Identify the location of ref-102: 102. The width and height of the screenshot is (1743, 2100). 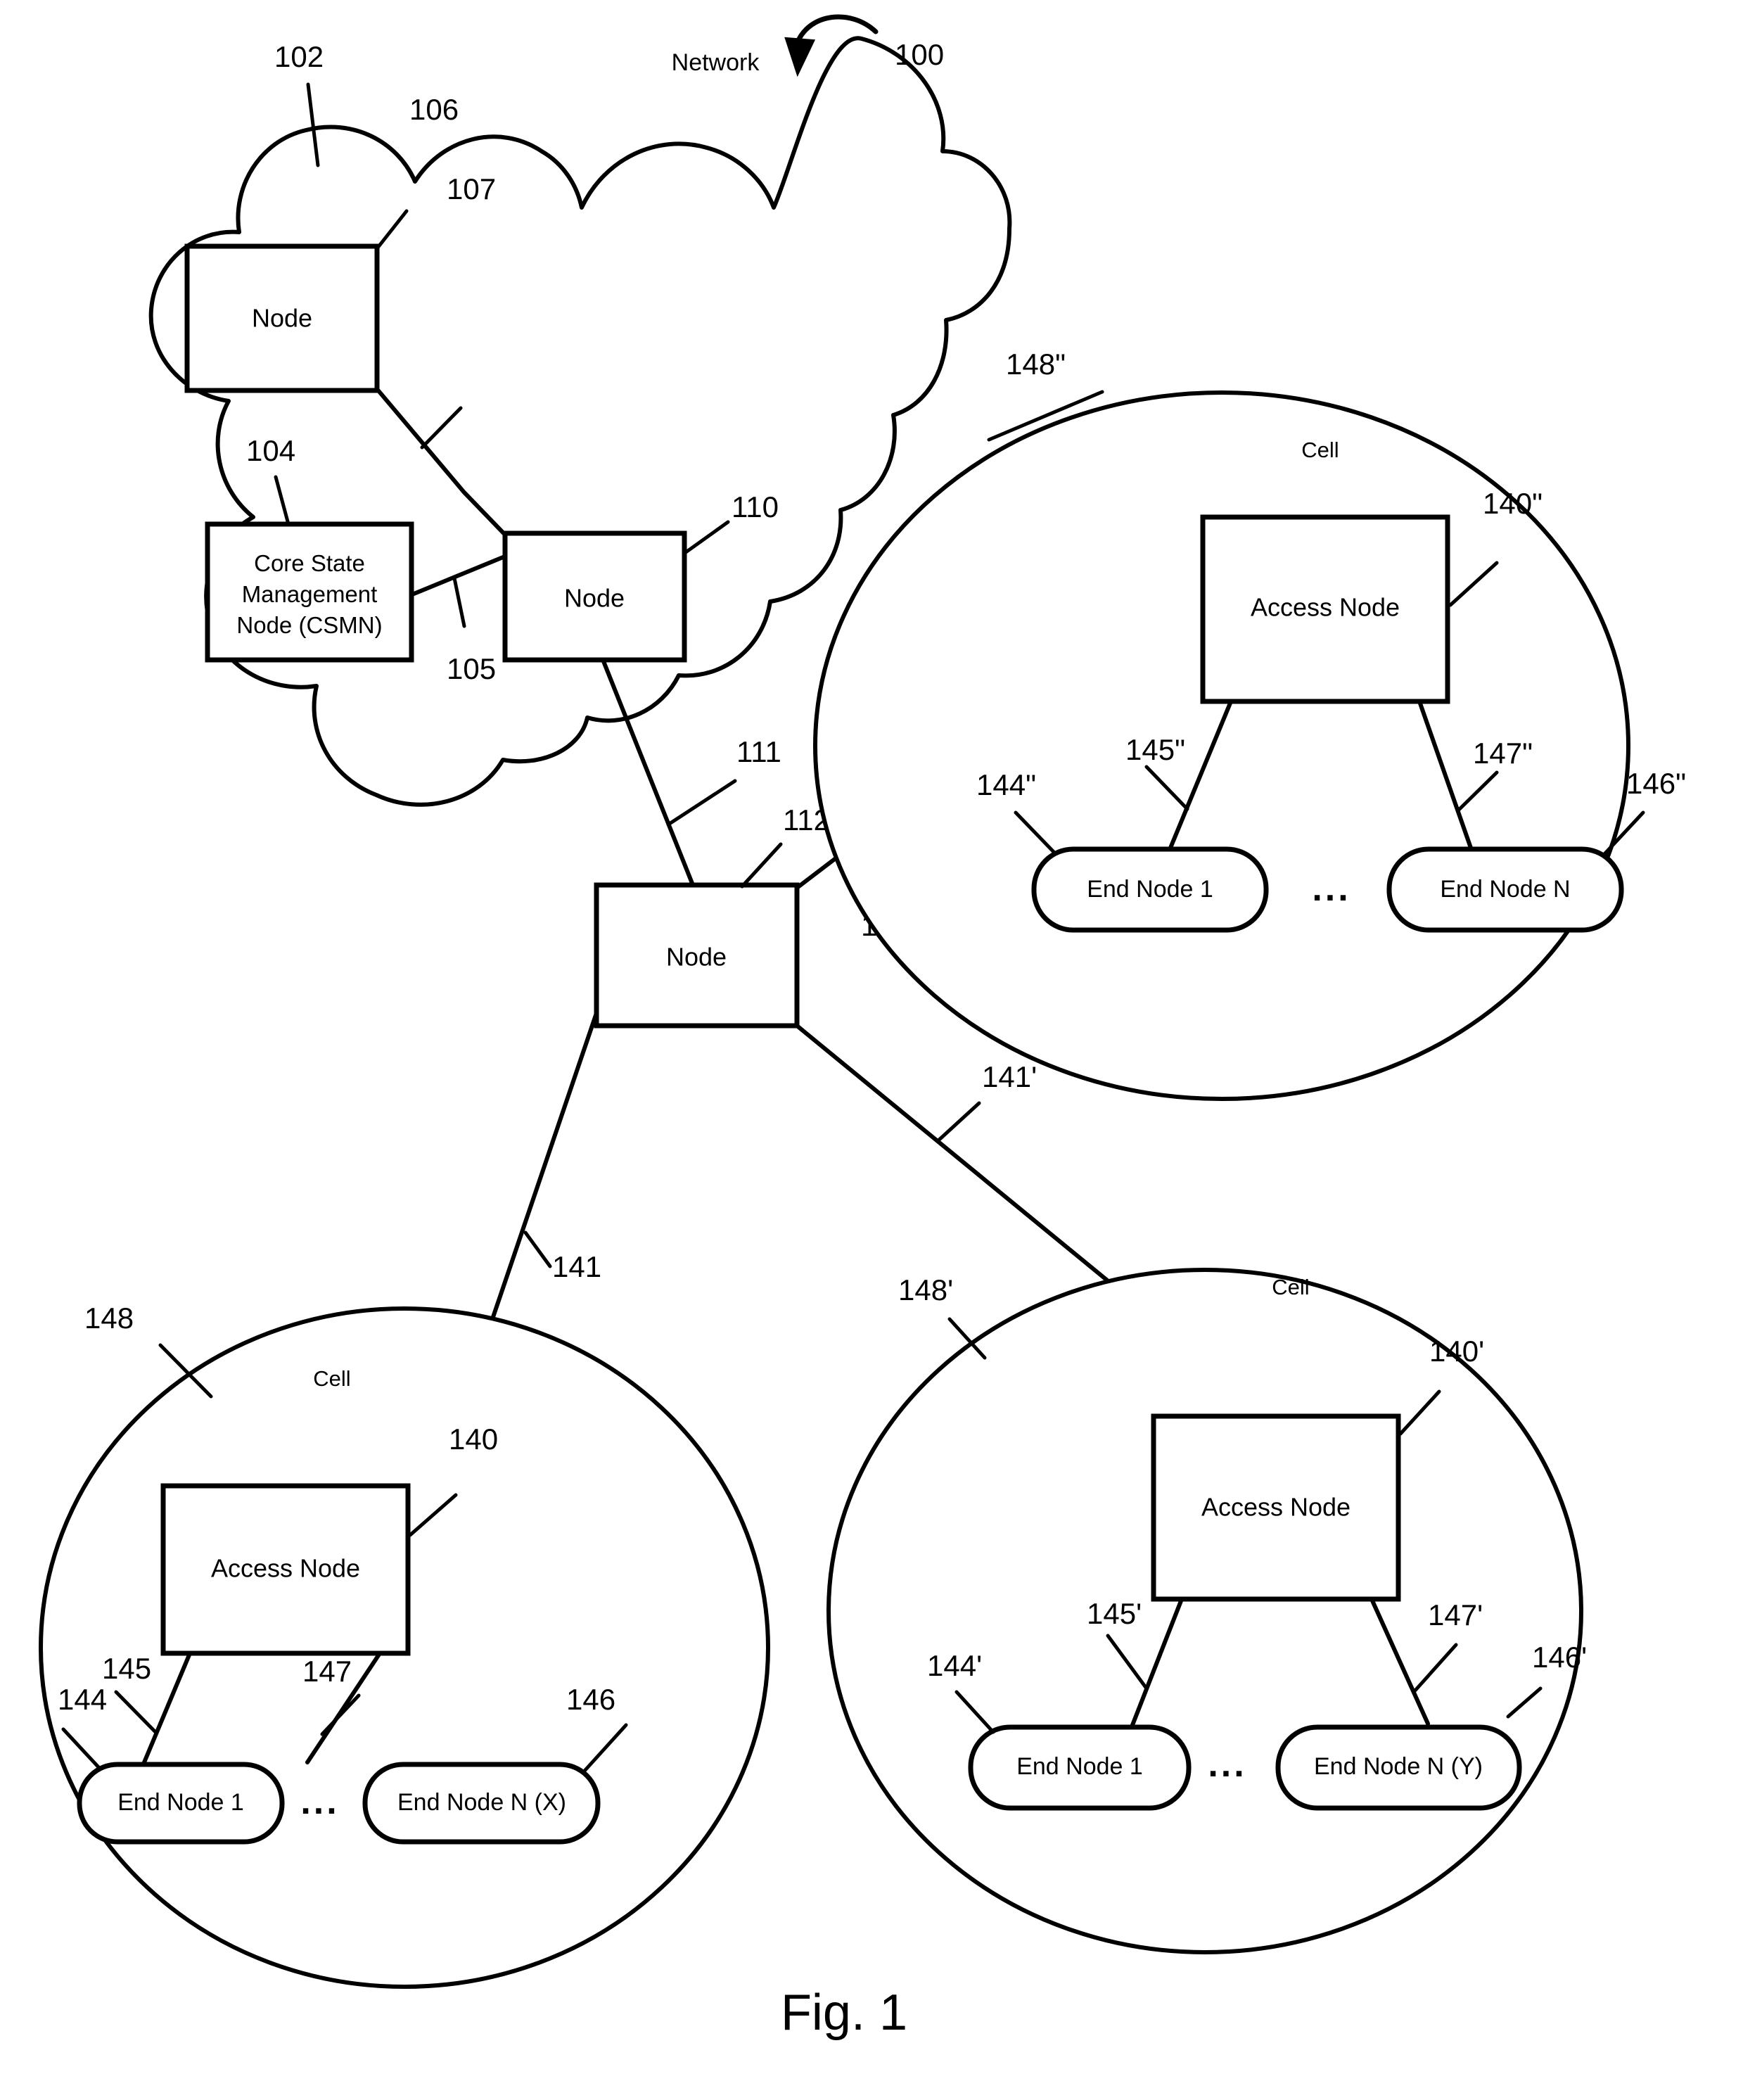
(299, 56).